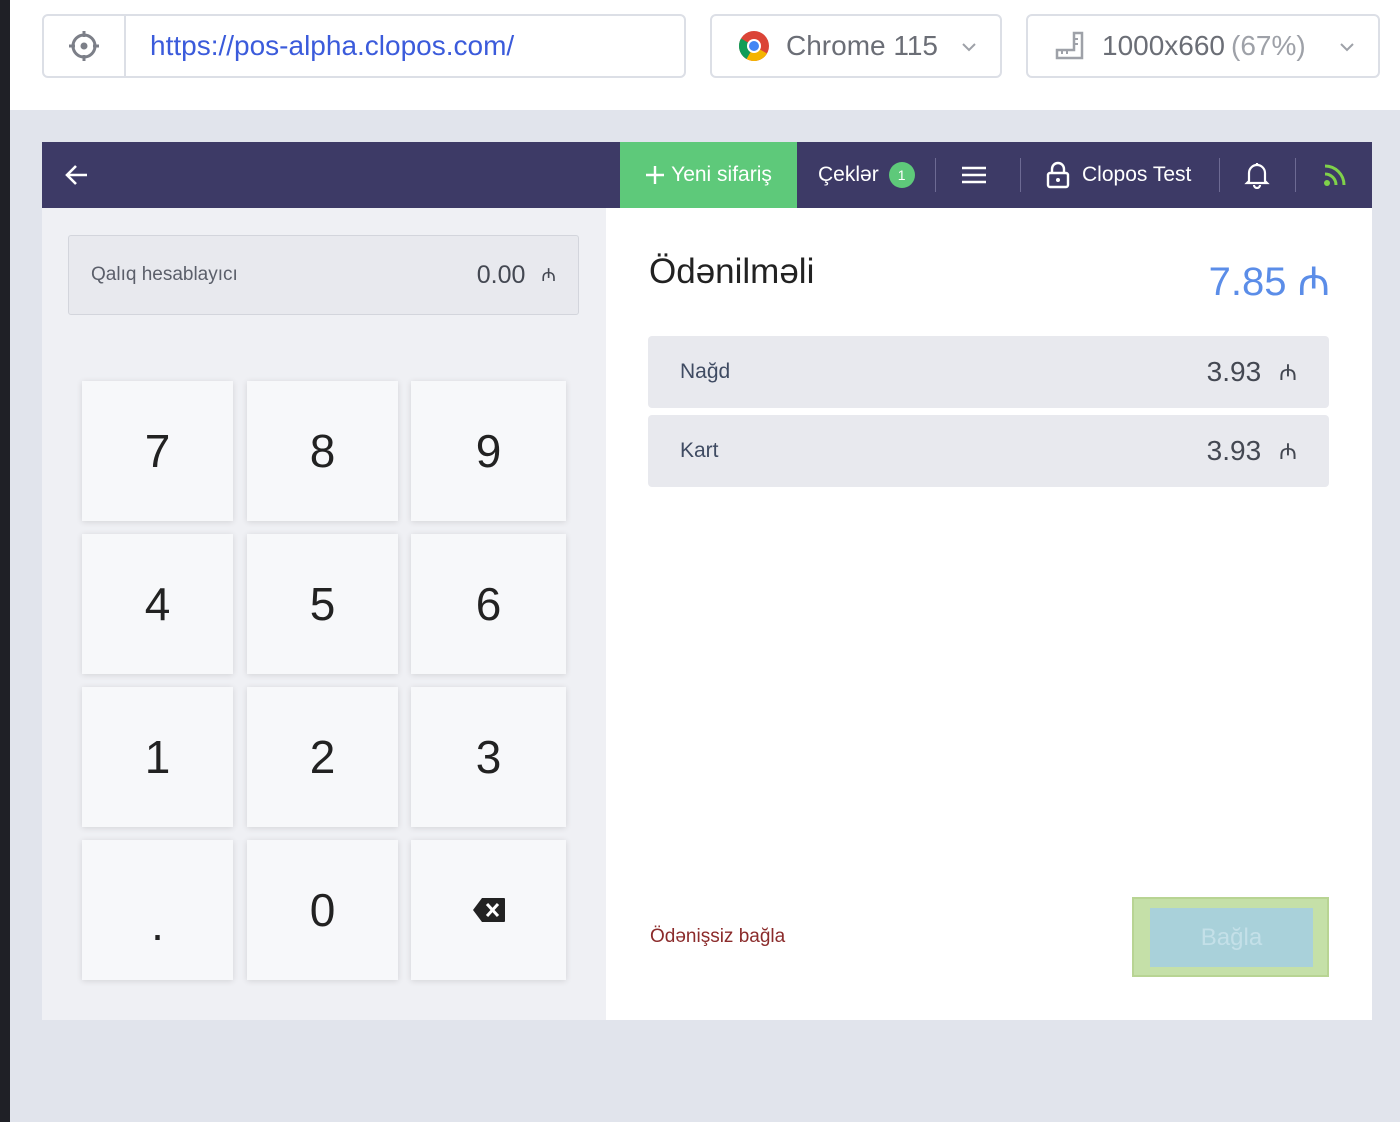  I want to click on plus-icon, so click(655, 175).